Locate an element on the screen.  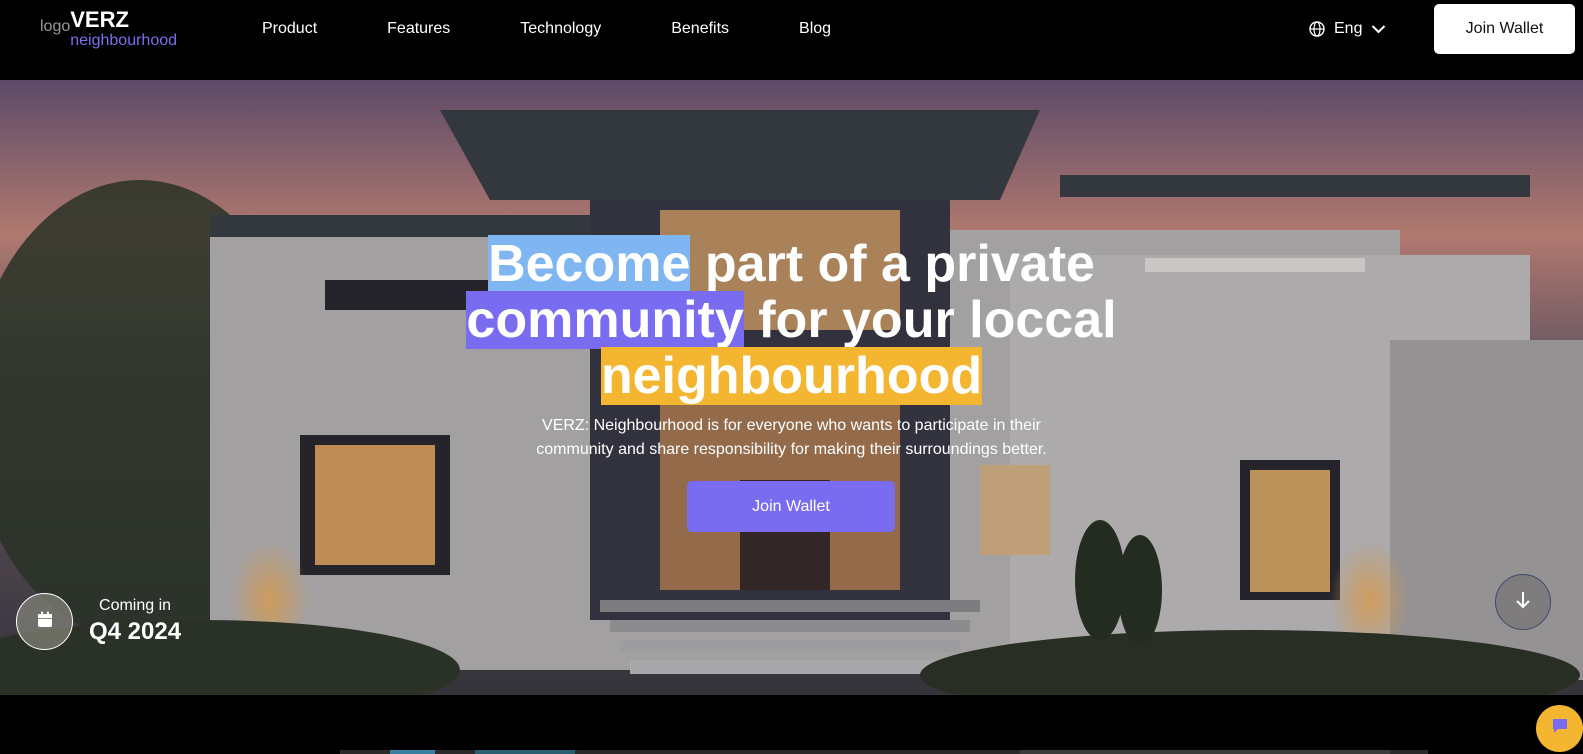
chat-icon is located at coordinates (1560, 728).